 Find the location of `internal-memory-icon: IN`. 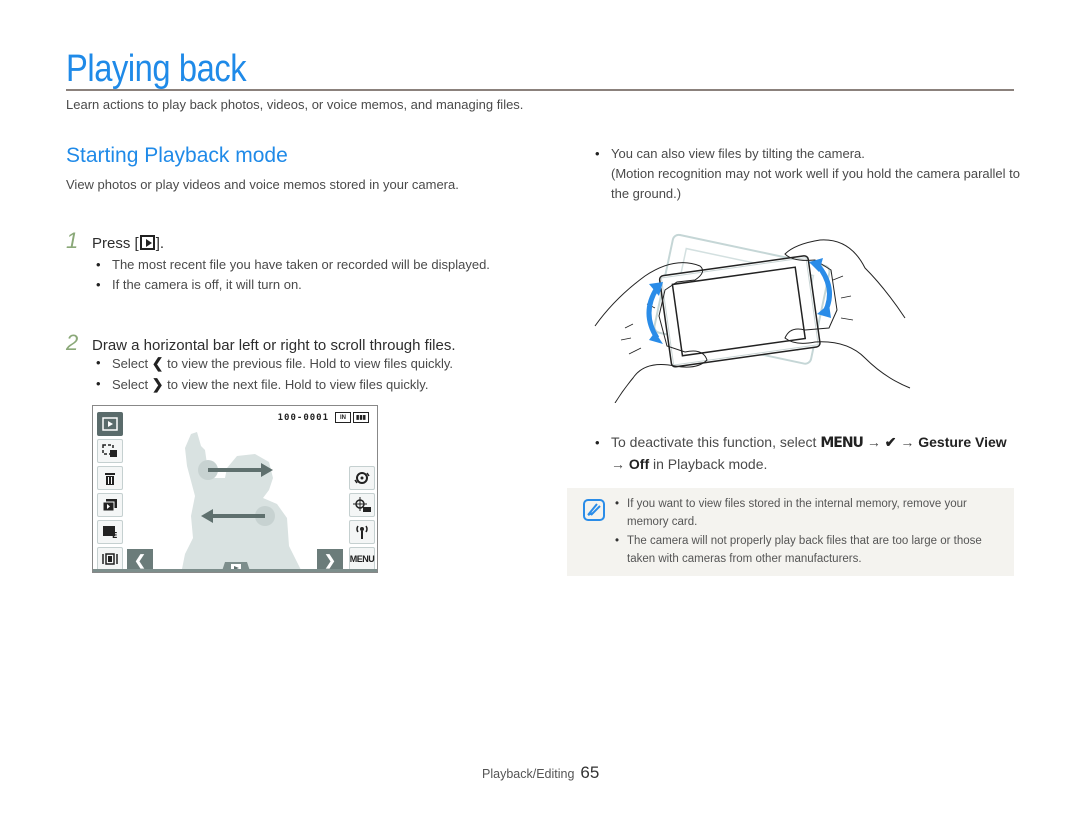

internal-memory-icon: IN is located at coordinates (343, 417).